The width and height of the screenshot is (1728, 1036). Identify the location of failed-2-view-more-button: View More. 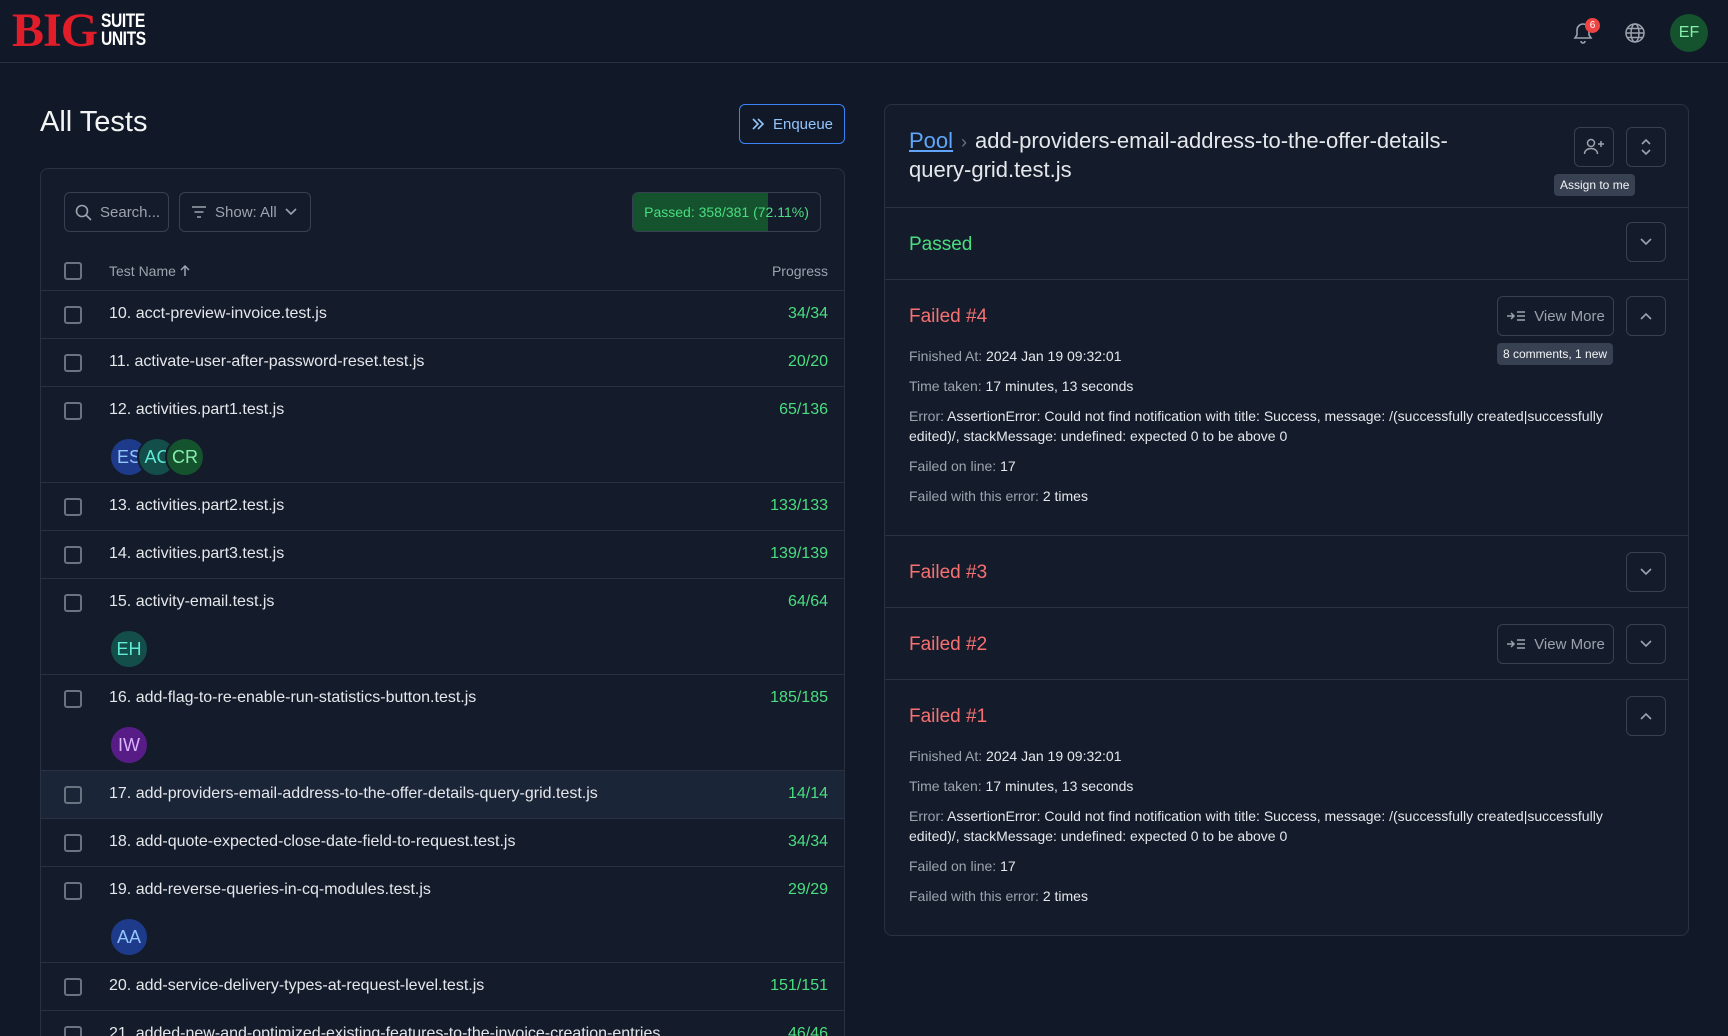
(1555, 644).